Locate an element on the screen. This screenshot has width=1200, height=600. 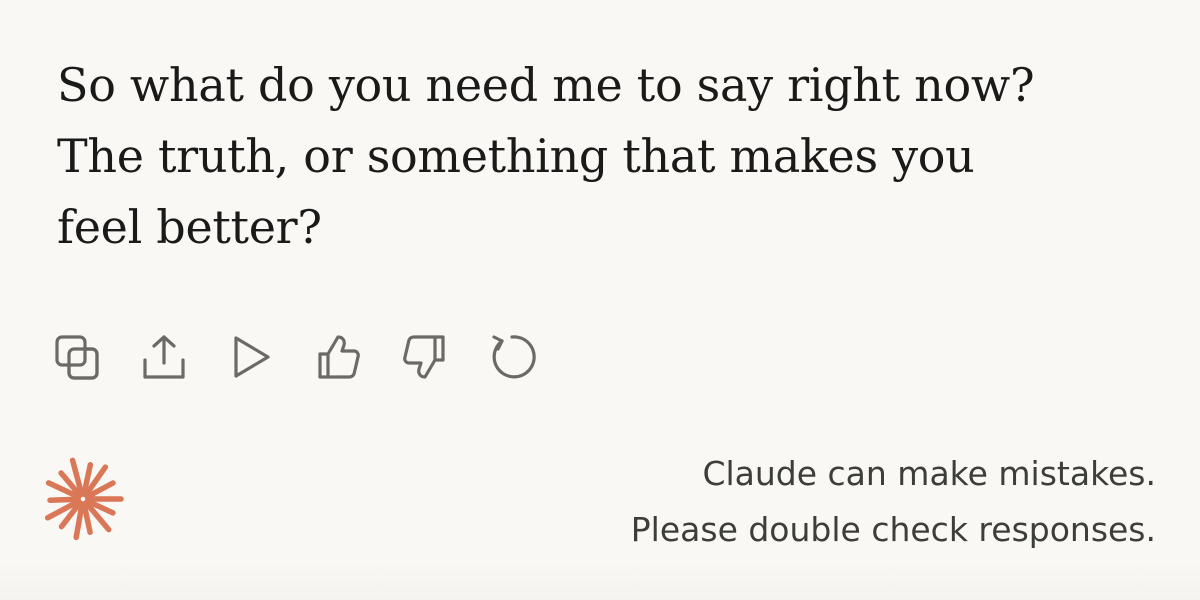
message-actions-toolbar is located at coordinates (313, 357).